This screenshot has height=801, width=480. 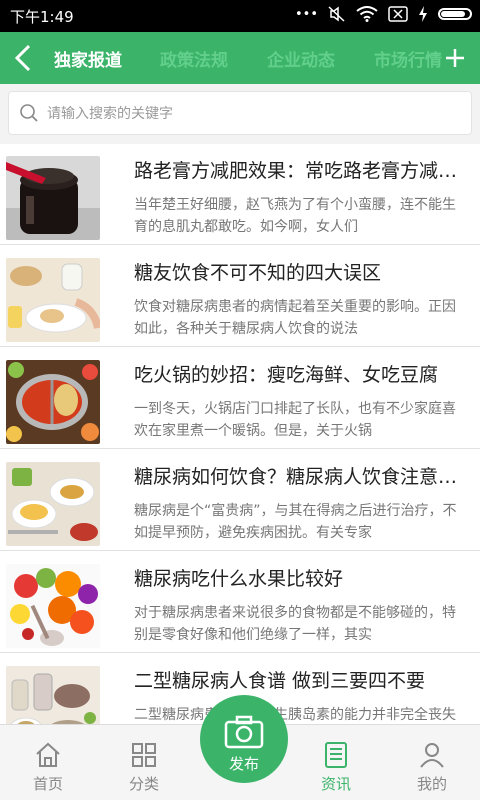 I want to click on article-summary: 对于糖尿病患者来说很多的食物都是不能够碰的，特别是零食好像和他们绝缘了一样，其实, so click(x=295, y=624).